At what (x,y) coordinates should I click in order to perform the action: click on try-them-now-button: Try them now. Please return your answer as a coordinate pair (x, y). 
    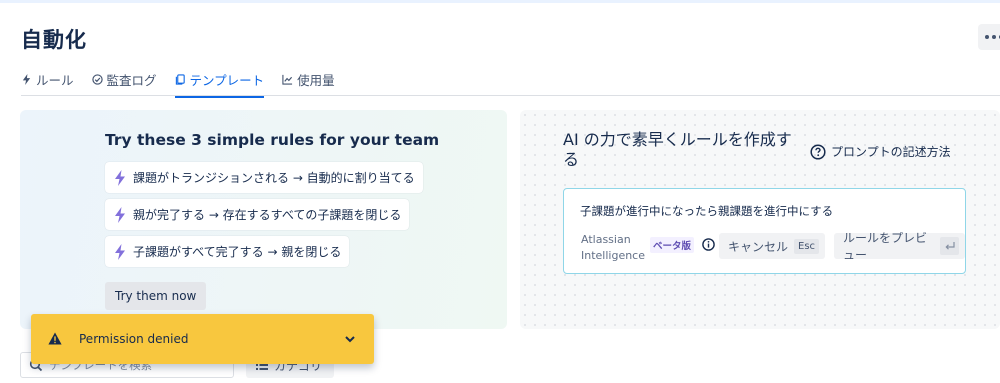
    Looking at the image, I should click on (156, 296).